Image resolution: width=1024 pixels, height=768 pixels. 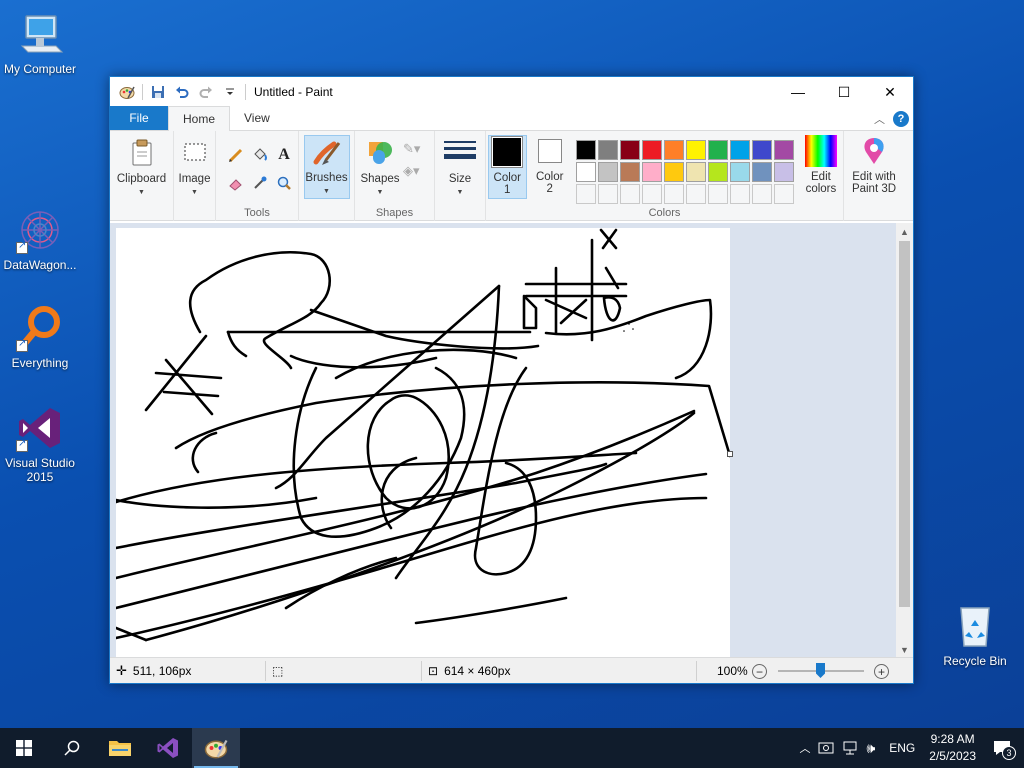 What do you see at coordinates (798, 92) in the screenshot?
I see `minimize-button: —` at bounding box center [798, 92].